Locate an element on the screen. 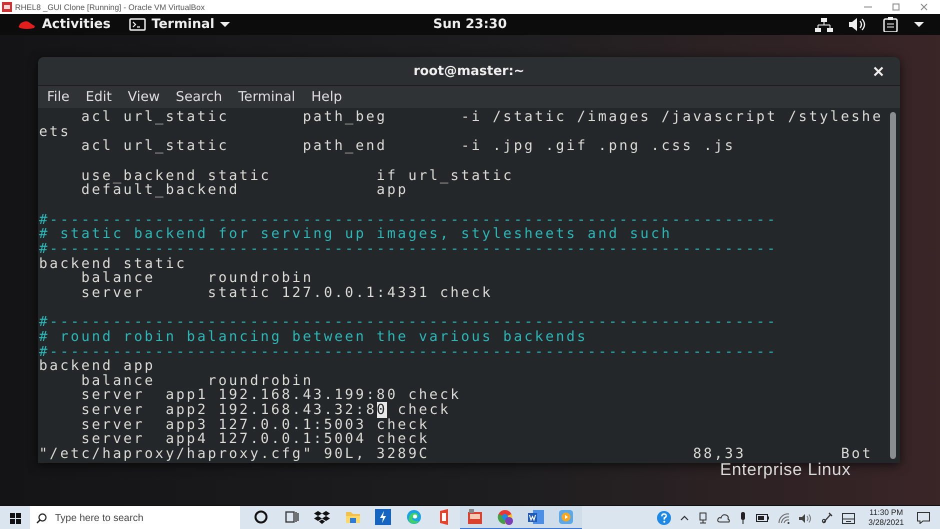 The width and height of the screenshot is (940, 529). swirl-icon is located at coordinates (414, 517).